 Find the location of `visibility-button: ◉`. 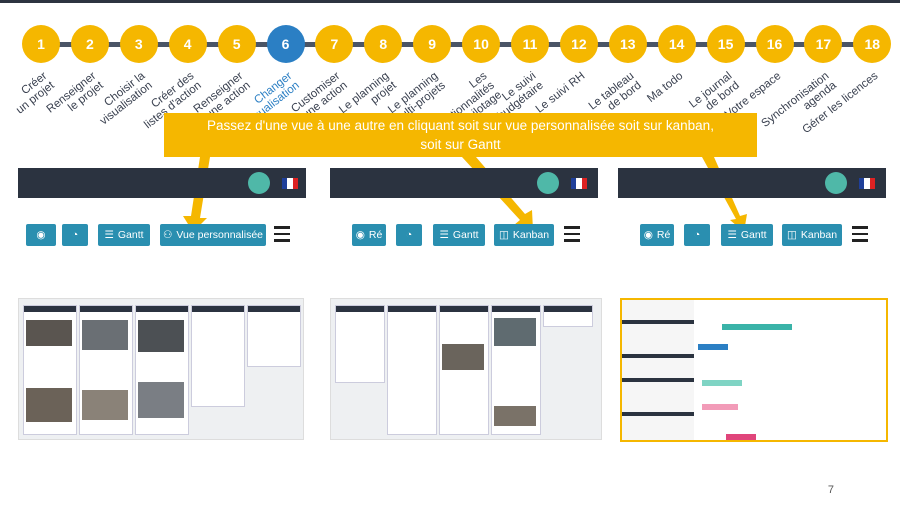

visibility-button: ◉ is located at coordinates (41, 235).